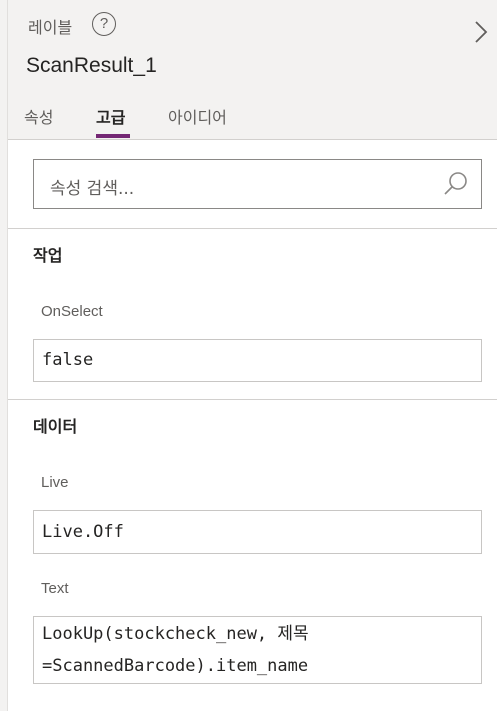  What do you see at coordinates (72, 311) in the screenshot?
I see `property-label-onselect: OnSelect` at bounding box center [72, 311].